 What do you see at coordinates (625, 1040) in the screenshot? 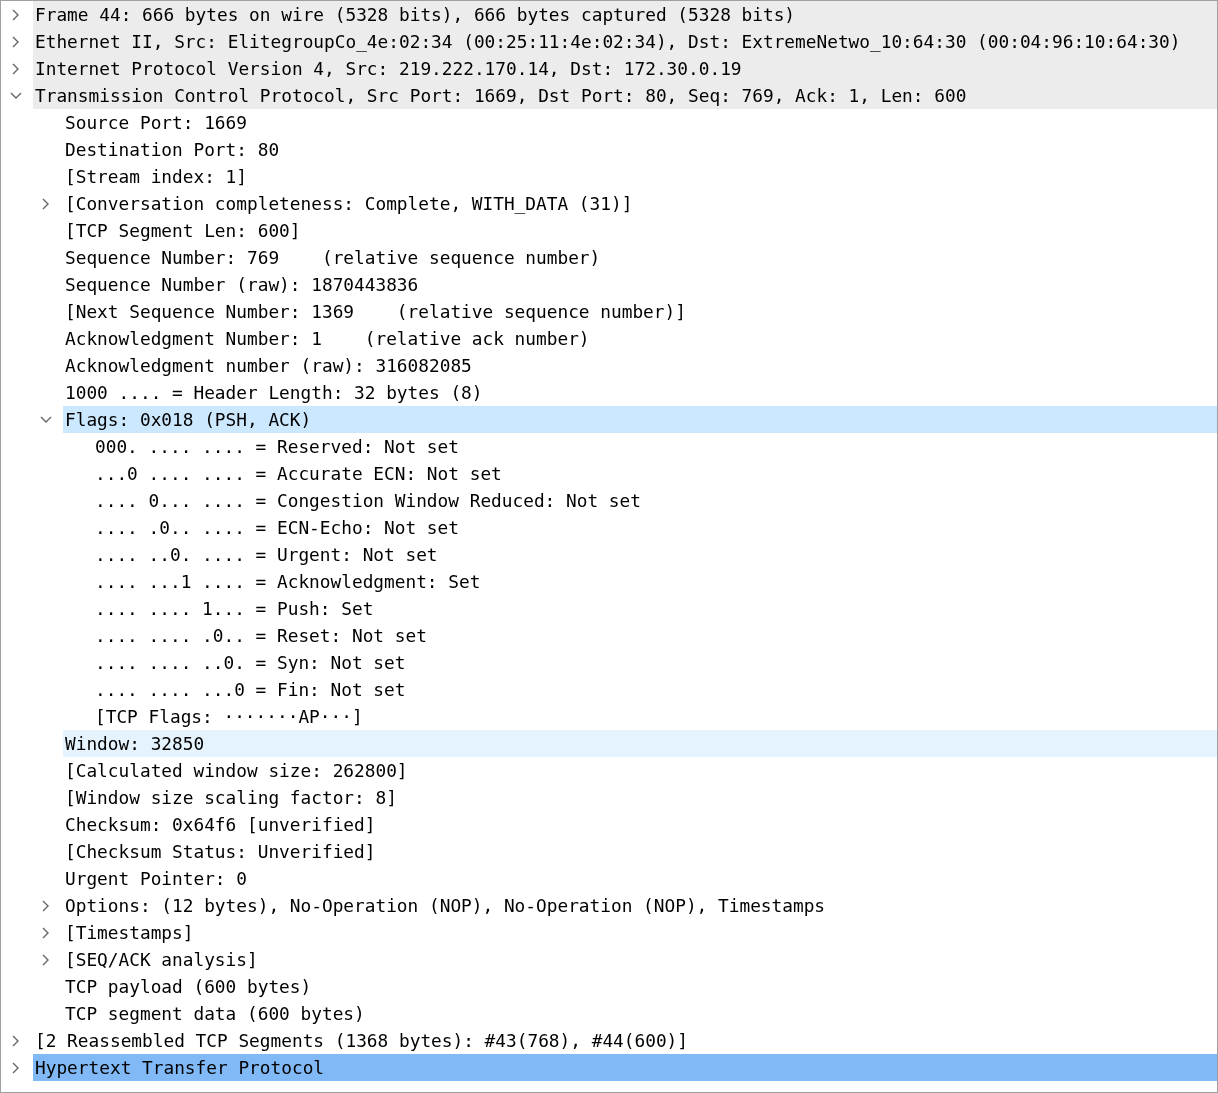
I see `tree-item: [2 Reassembled TCP Segments (1368 bytes): #43(768), #44(600)]` at bounding box center [625, 1040].